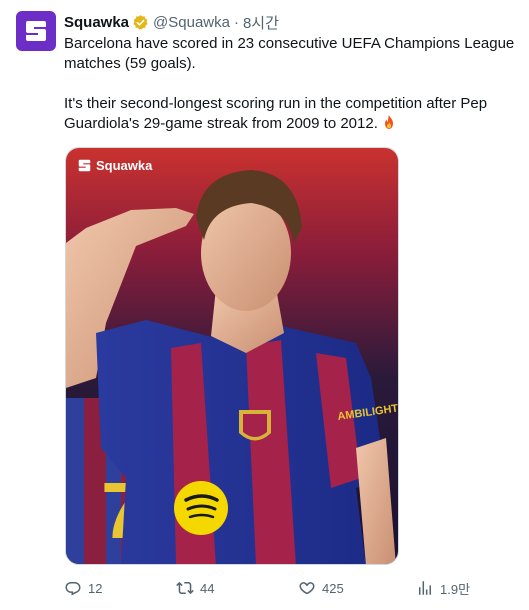 The image size is (529, 610). Describe the element at coordinates (96, 22) in the screenshot. I see `author-name: Squawka` at that location.